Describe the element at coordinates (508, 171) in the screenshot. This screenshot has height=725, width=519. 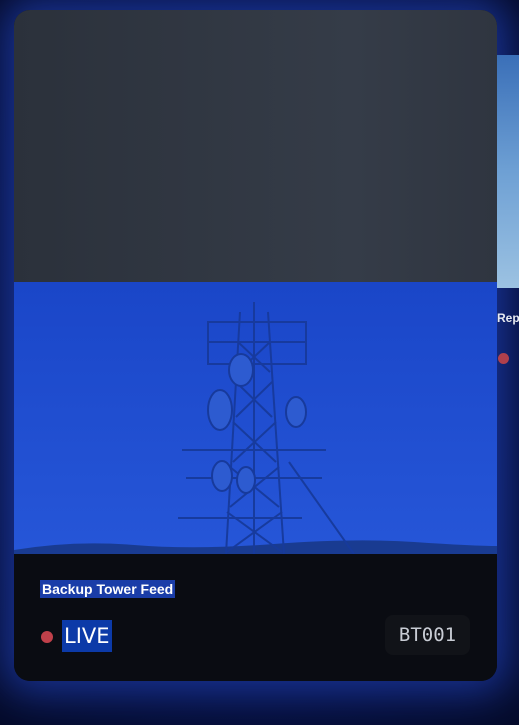
I see `next-card-image` at that location.